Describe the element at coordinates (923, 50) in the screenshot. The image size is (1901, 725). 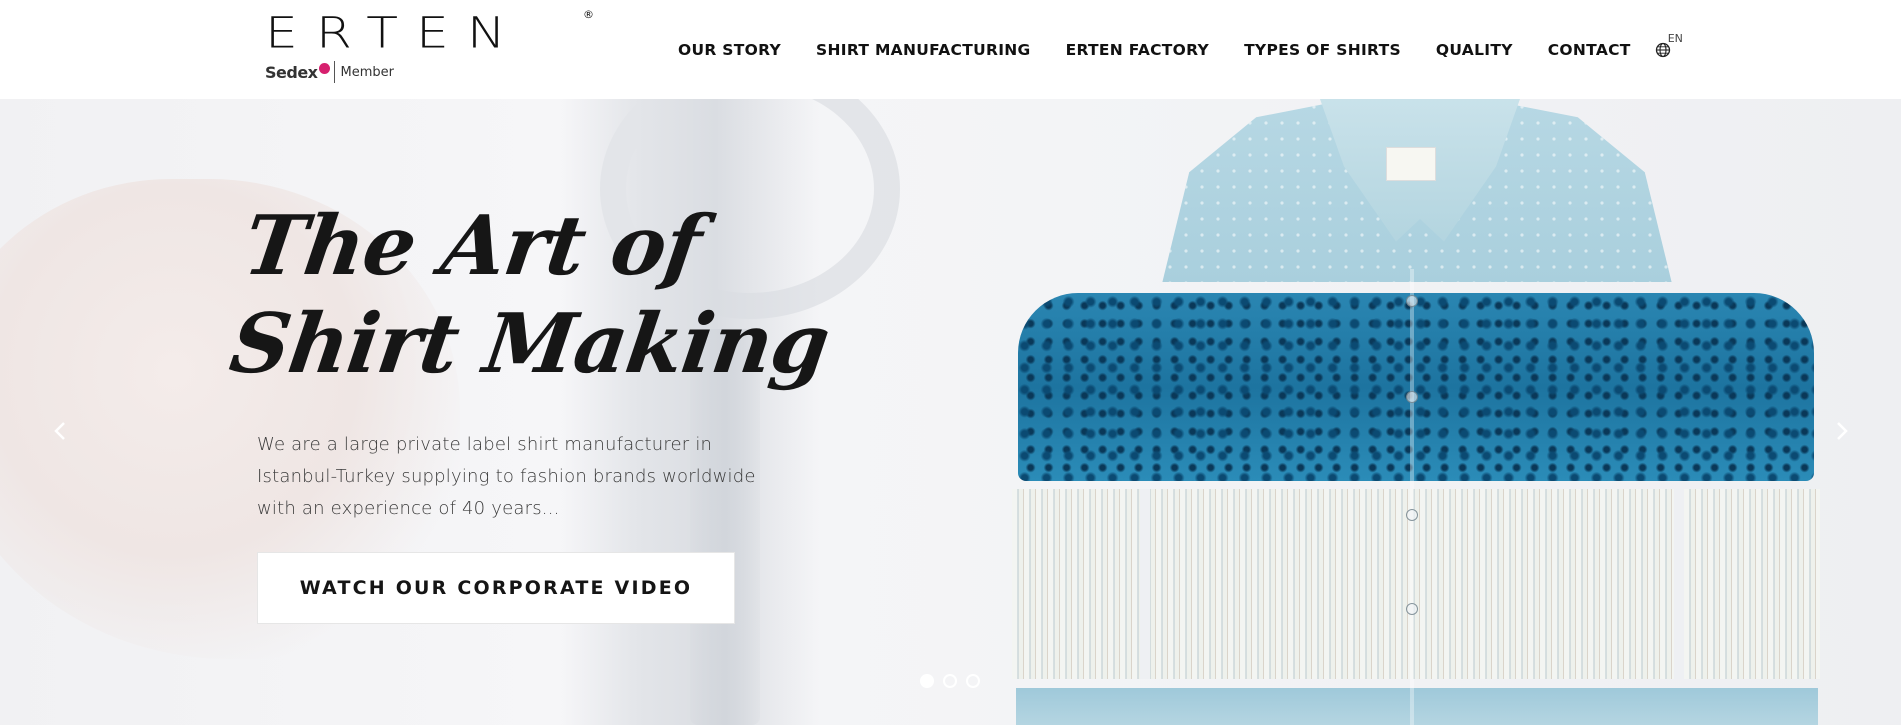
I see `nav-shirt-manufacturing: SHIRT MANUFACTURING` at that location.